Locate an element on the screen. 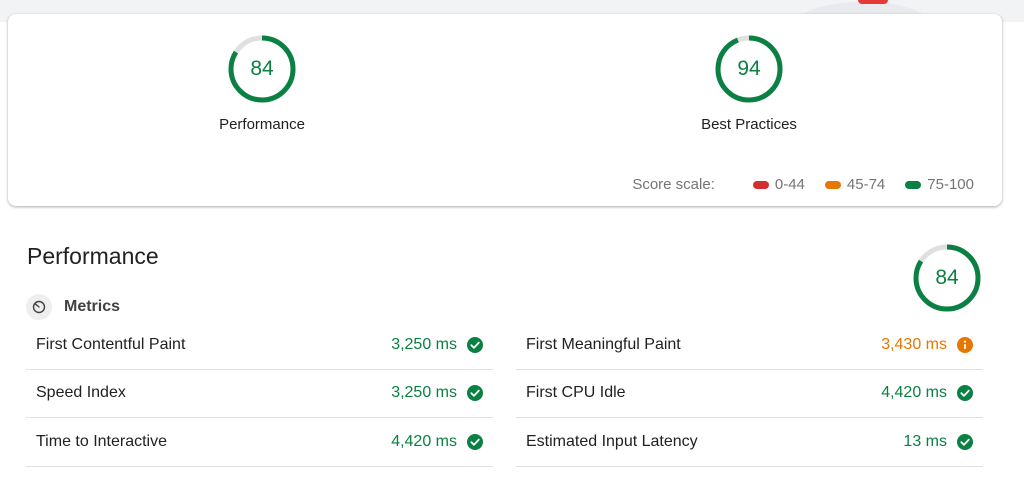 The width and height of the screenshot is (1024, 478). gauge-label: Best Practices is located at coordinates (749, 124).